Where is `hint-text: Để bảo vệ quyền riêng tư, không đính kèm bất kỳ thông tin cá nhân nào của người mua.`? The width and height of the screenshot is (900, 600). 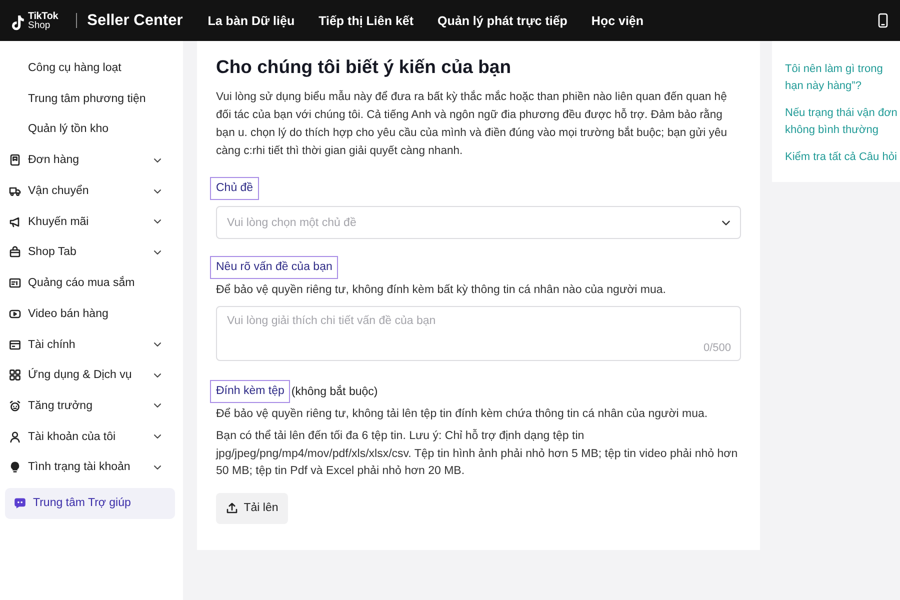
hint-text: Để bảo vệ quyền riêng tư, không đính kèm bất kỳ thông tin cá nhân nào của người mua. is located at coordinates (441, 290).